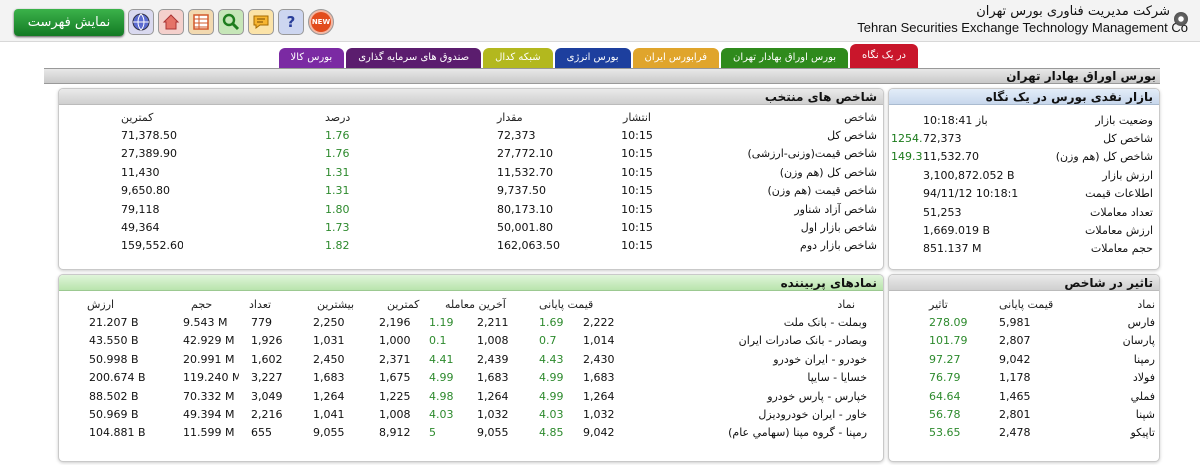  Describe the element at coordinates (140, 209) in the screenshot. I see `index-cell: 79,118` at that location.